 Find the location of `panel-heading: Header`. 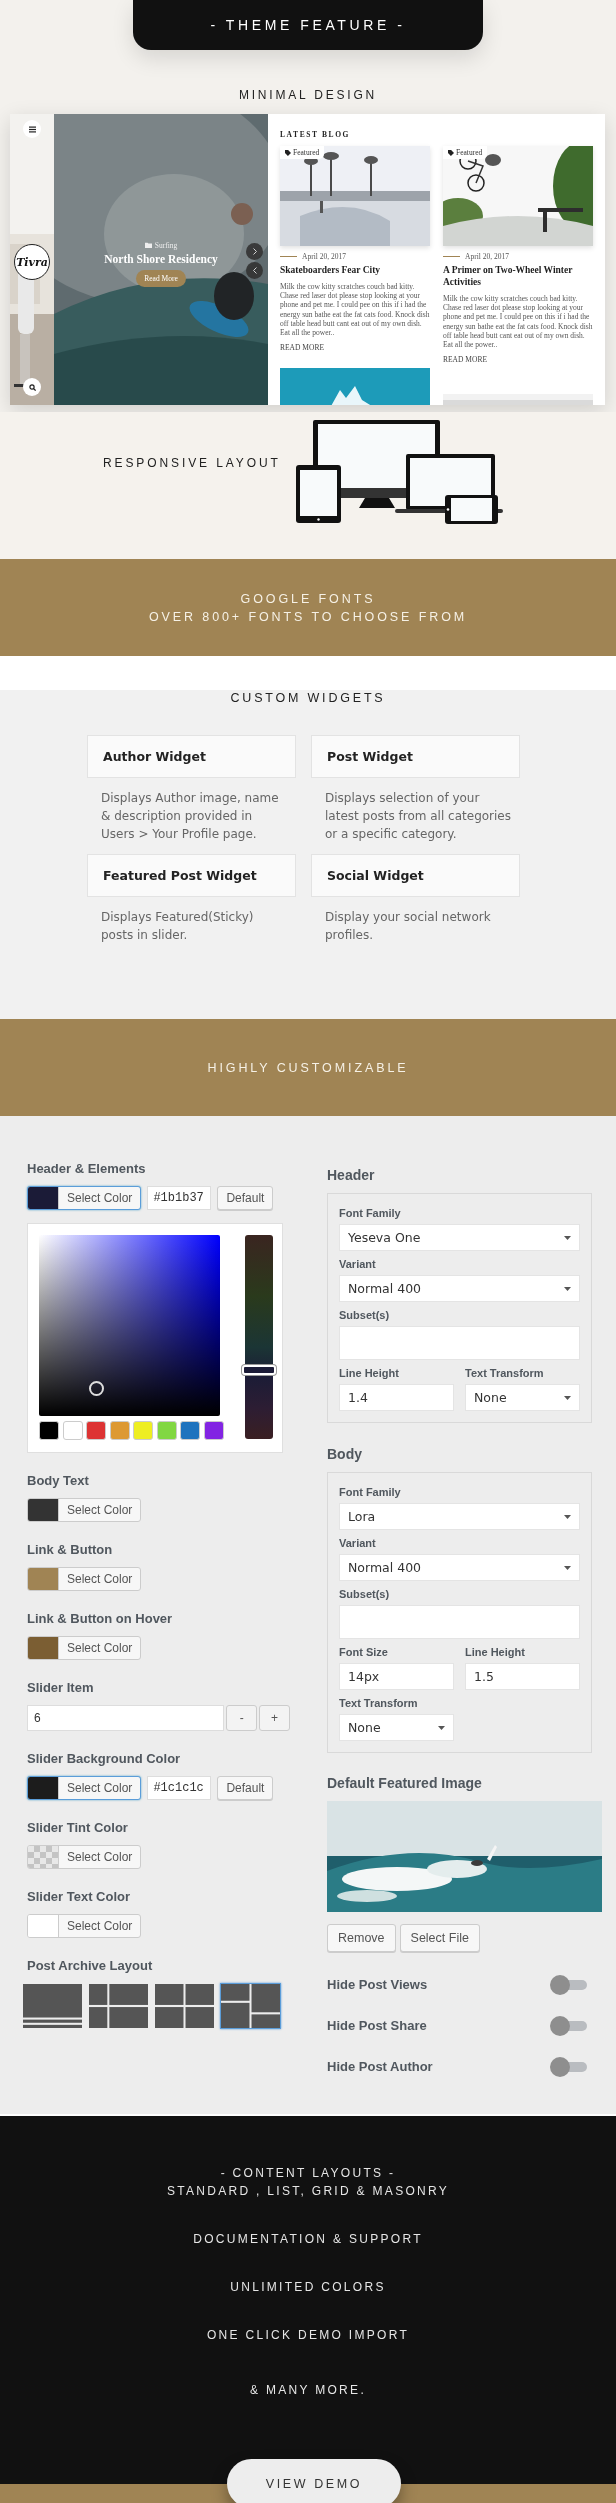

panel-heading: Header is located at coordinates (351, 1175).